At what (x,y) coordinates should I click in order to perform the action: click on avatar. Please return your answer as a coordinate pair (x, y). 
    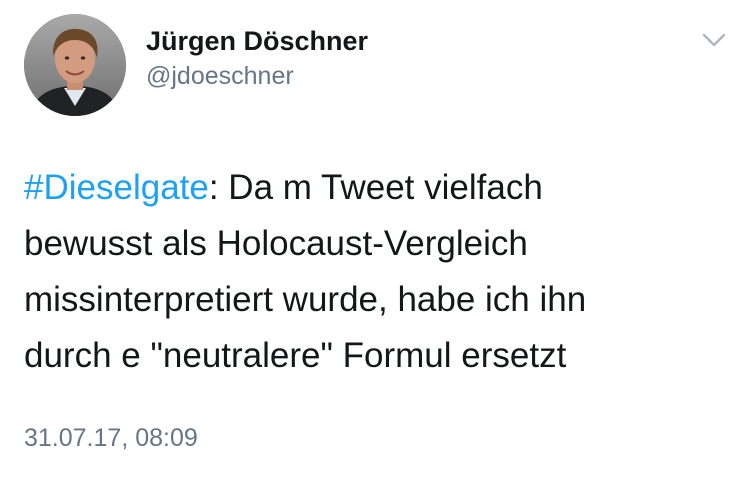
    Looking at the image, I should click on (75, 65).